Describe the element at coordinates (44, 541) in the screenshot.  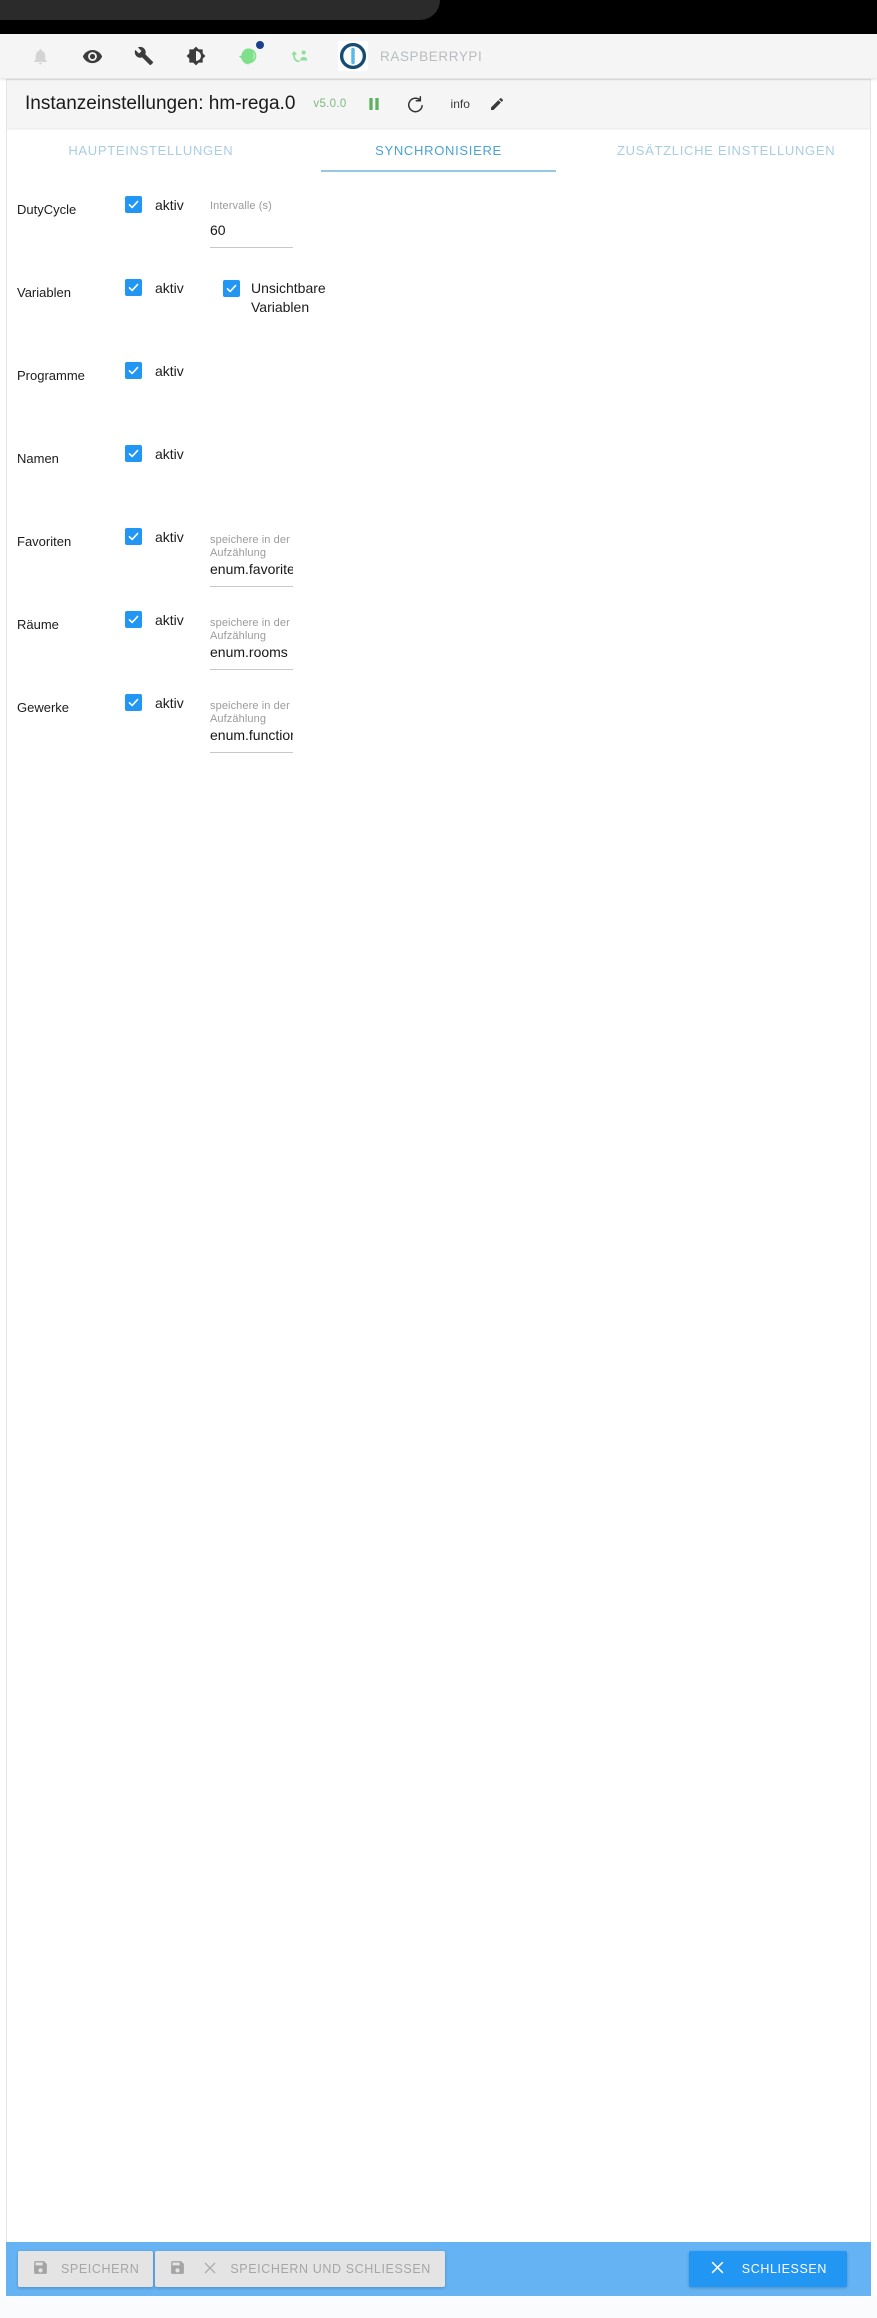
I see `row-label: Favoriten` at that location.